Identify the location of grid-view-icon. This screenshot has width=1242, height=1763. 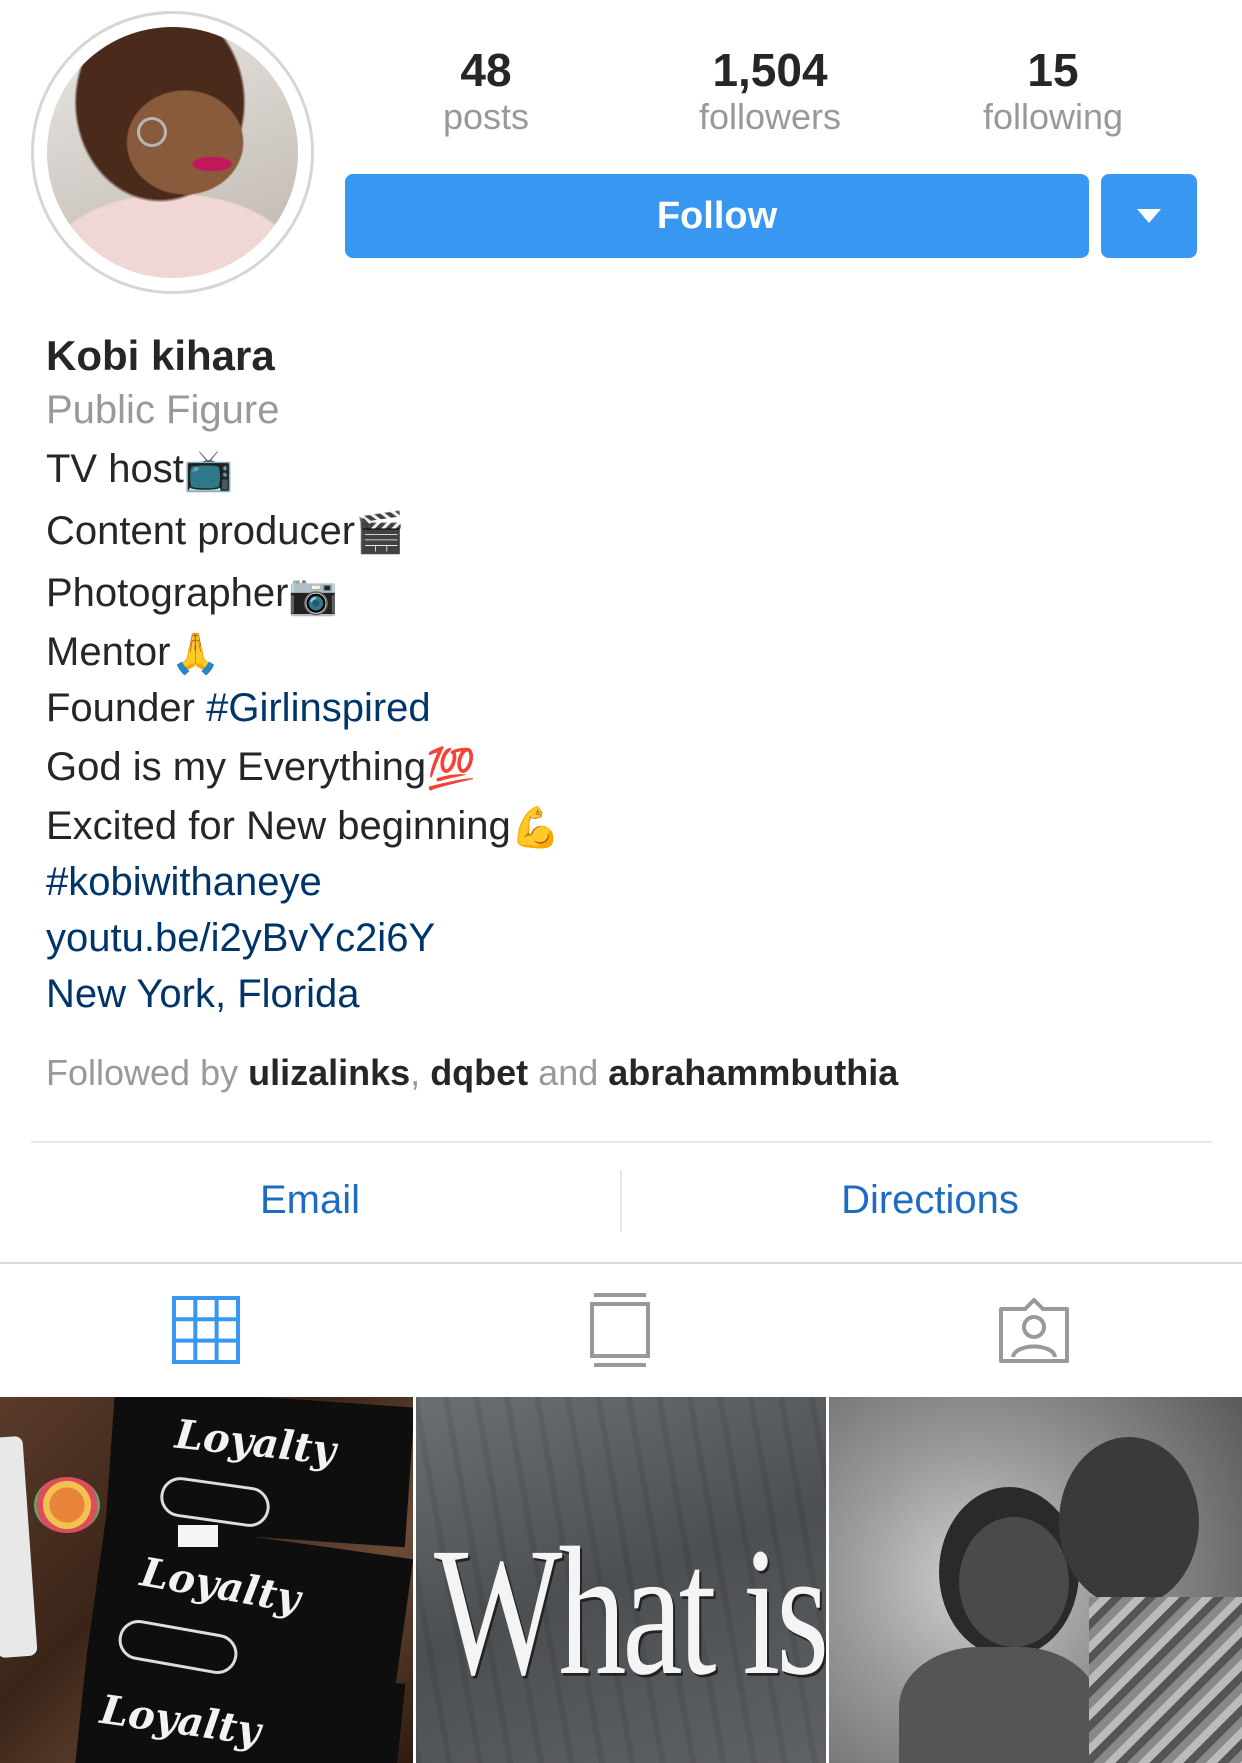
(206, 1330).